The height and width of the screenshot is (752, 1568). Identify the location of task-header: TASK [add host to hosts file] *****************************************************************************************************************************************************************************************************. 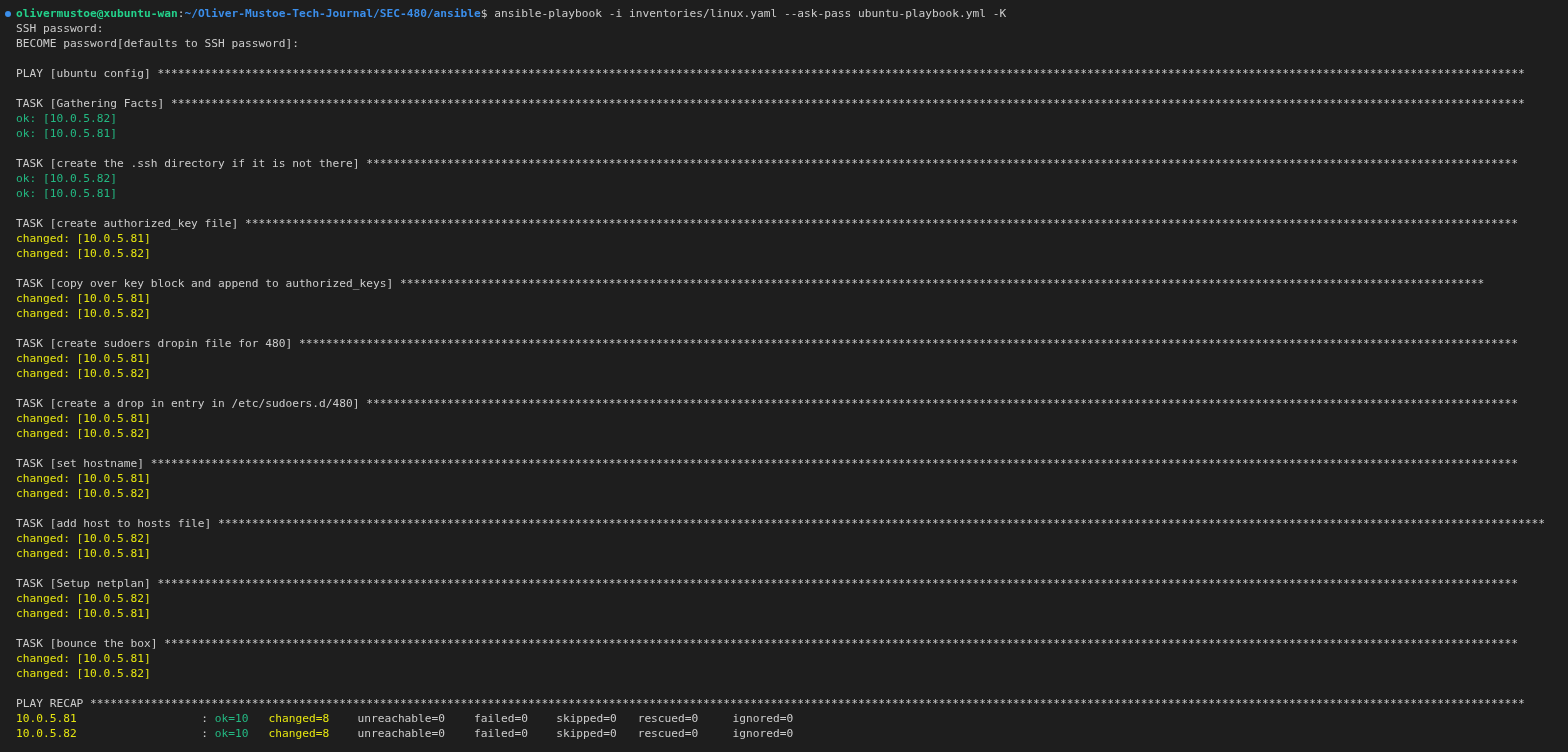
(780, 523).